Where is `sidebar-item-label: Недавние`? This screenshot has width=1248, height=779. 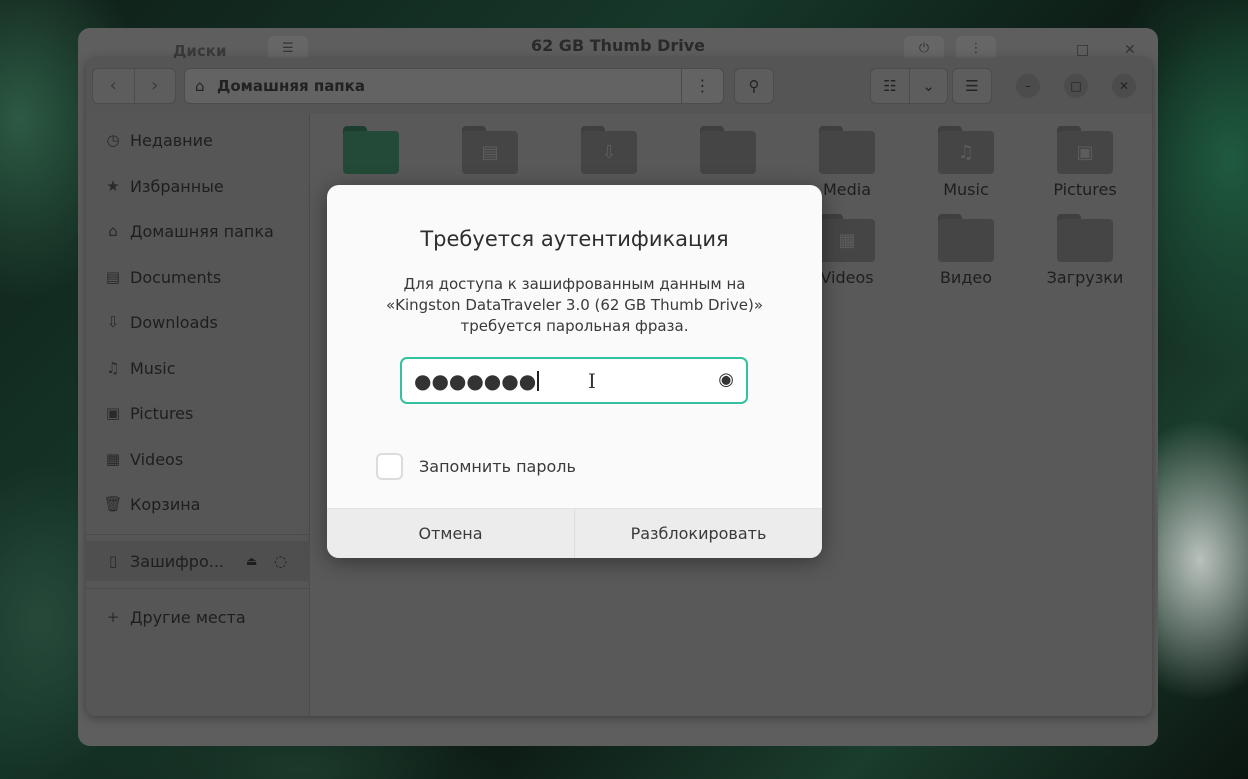 sidebar-item-label: Недавние is located at coordinates (171, 140).